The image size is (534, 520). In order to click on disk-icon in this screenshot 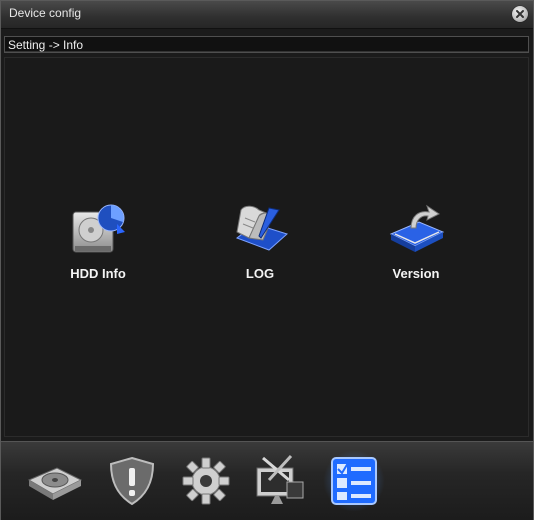, I will do `click(55, 483)`.